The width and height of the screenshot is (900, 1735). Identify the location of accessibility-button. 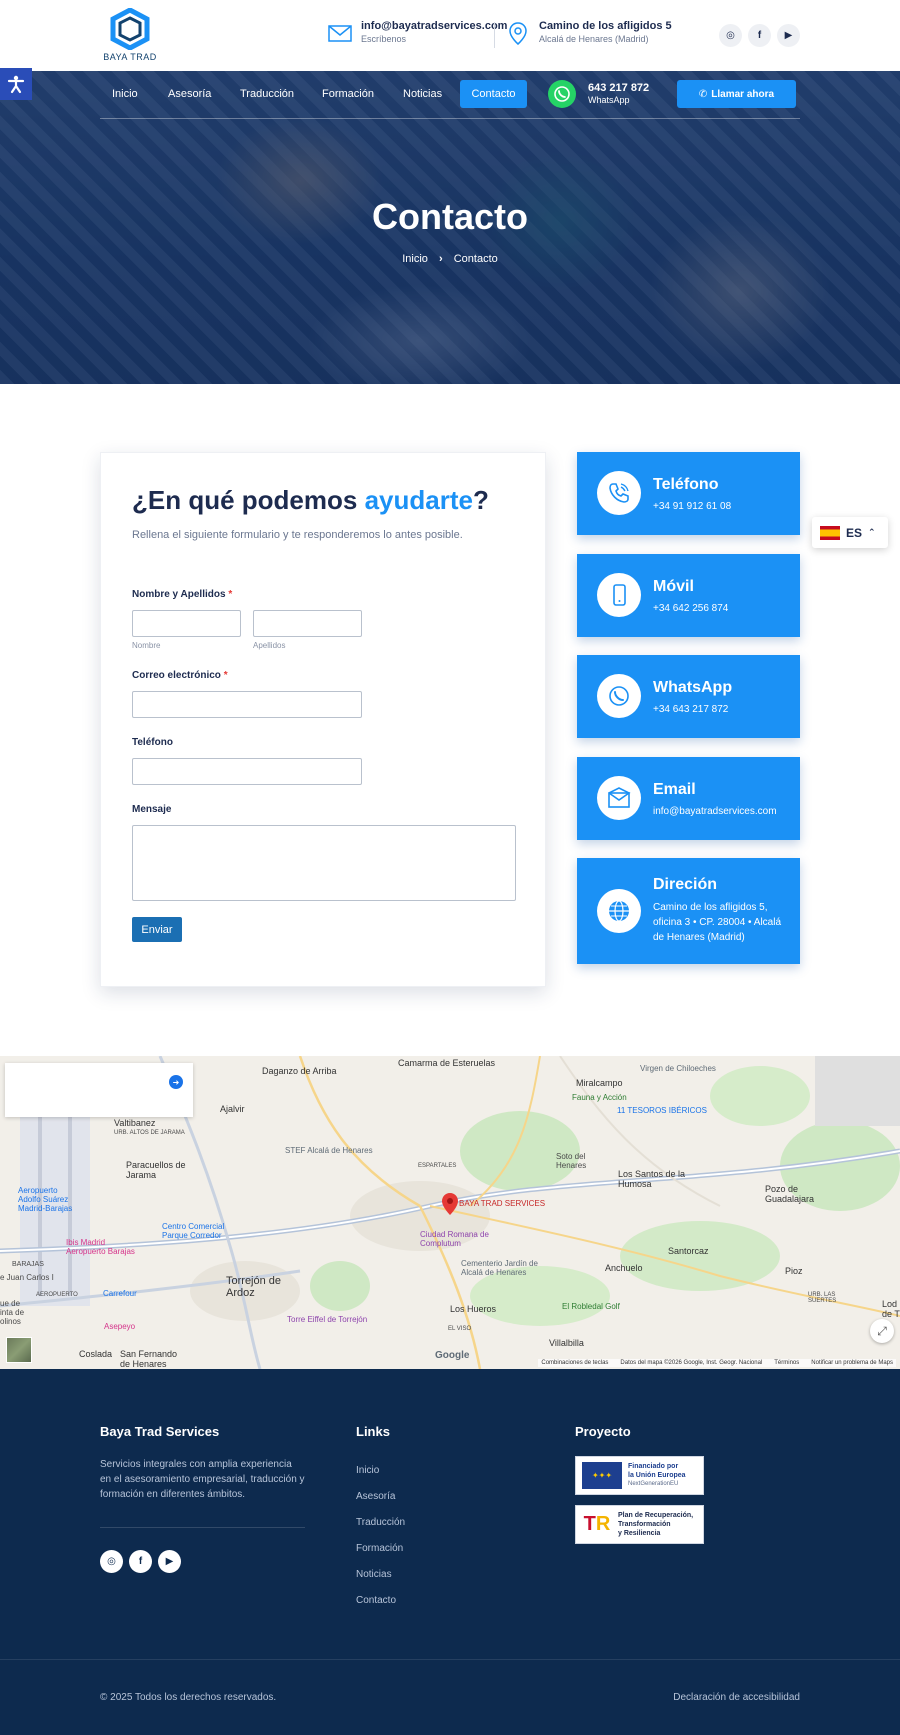
(16, 84).